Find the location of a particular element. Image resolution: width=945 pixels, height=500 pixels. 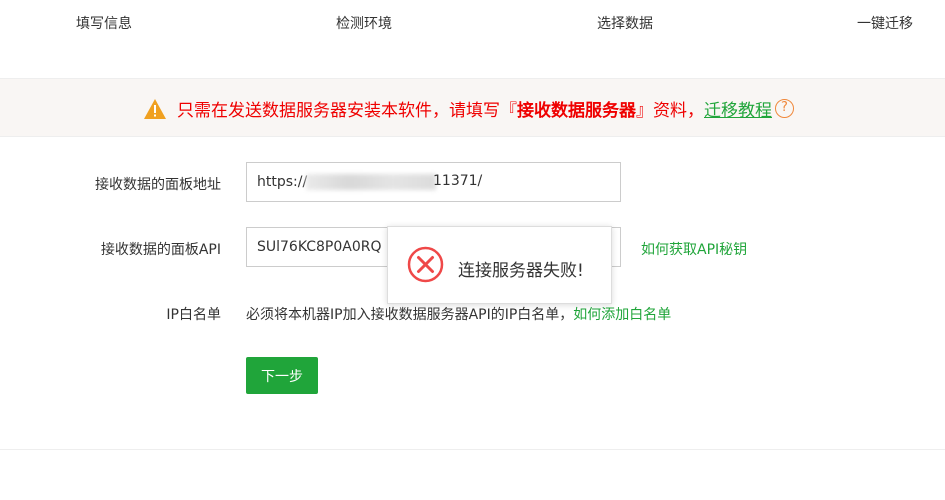

help-icon: ? is located at coordinates (784, 108).